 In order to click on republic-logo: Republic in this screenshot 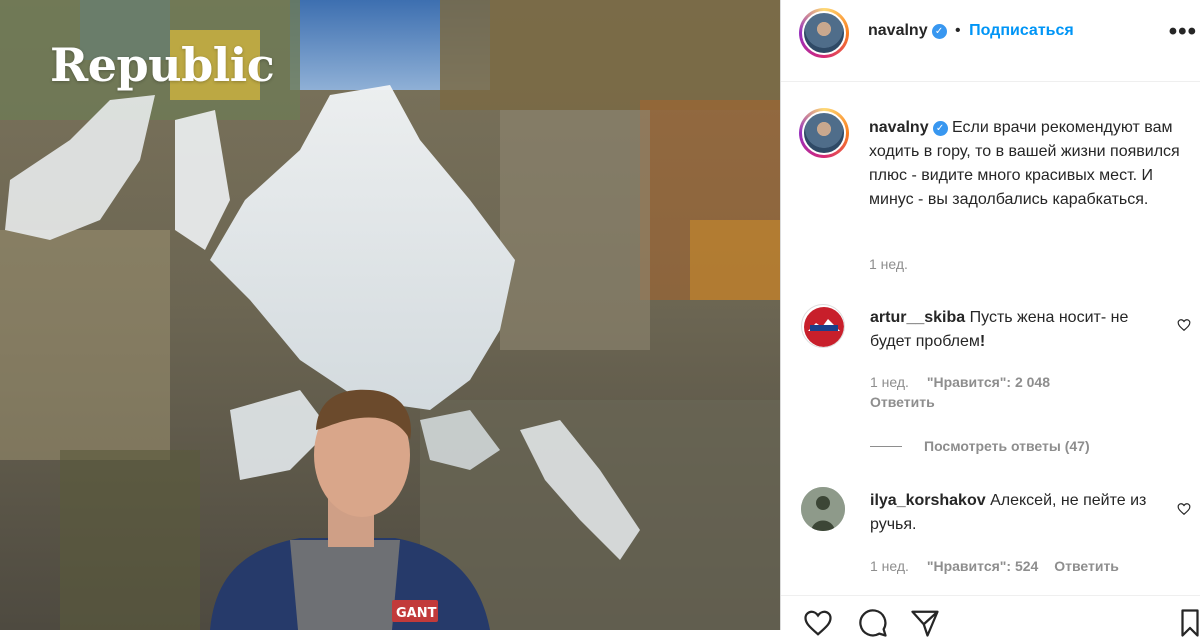, I will do `click(162, 65)`.